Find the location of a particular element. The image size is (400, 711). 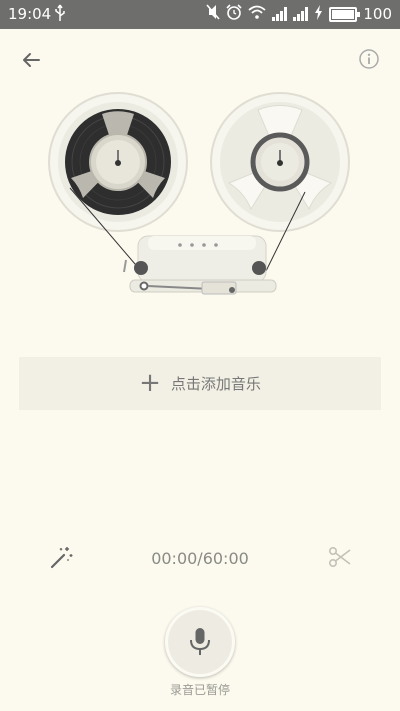

record-button is located at coordinates (200, 642).